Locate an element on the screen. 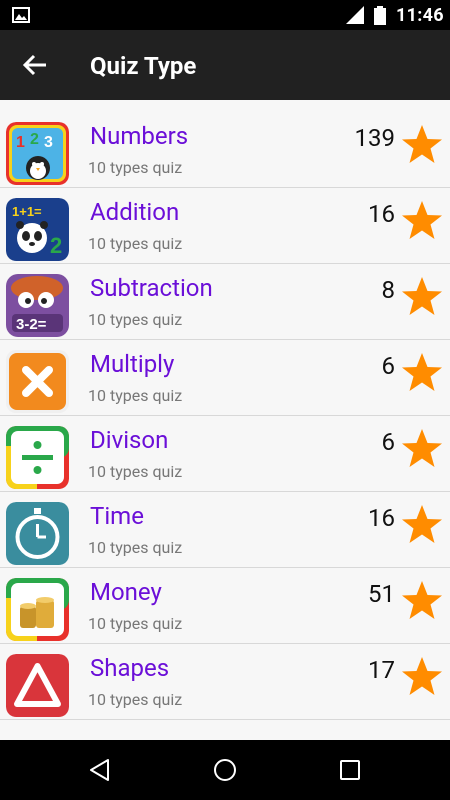 This screenshot has width=450, height=800. quiz-name: Addition is located at coordinates (135, 212).